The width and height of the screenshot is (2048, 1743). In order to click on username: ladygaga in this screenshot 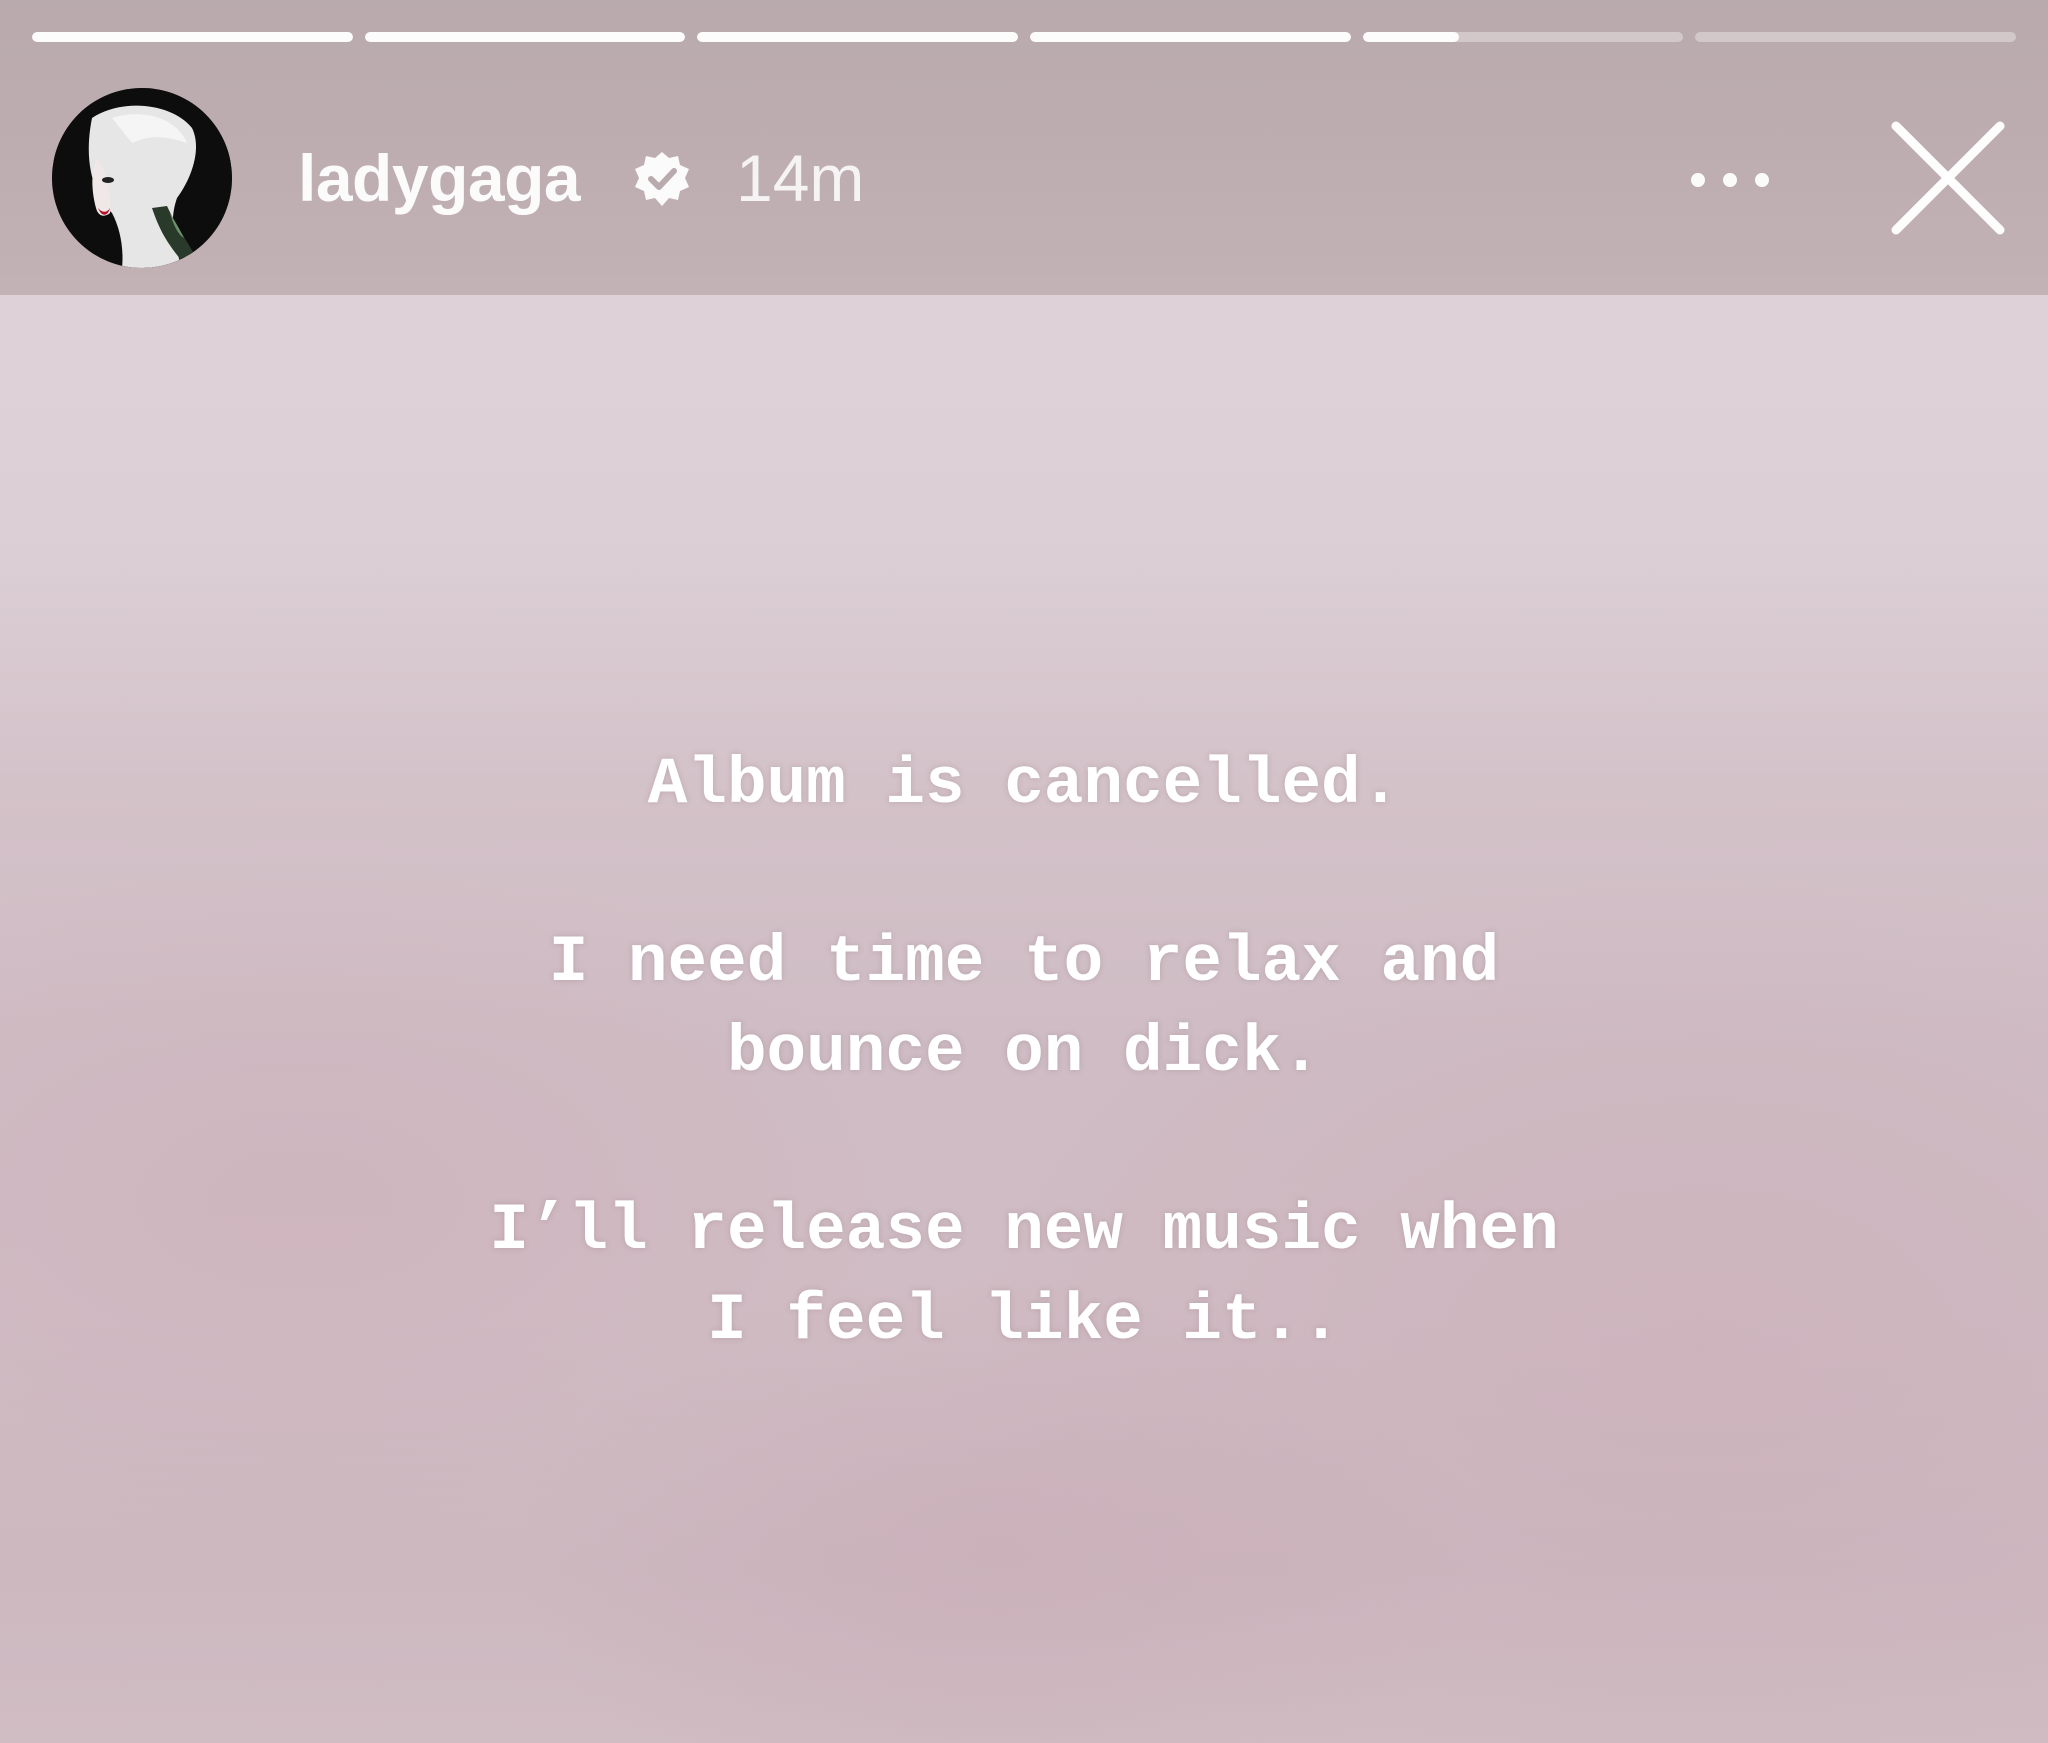, I will do `click(439, 178)`.